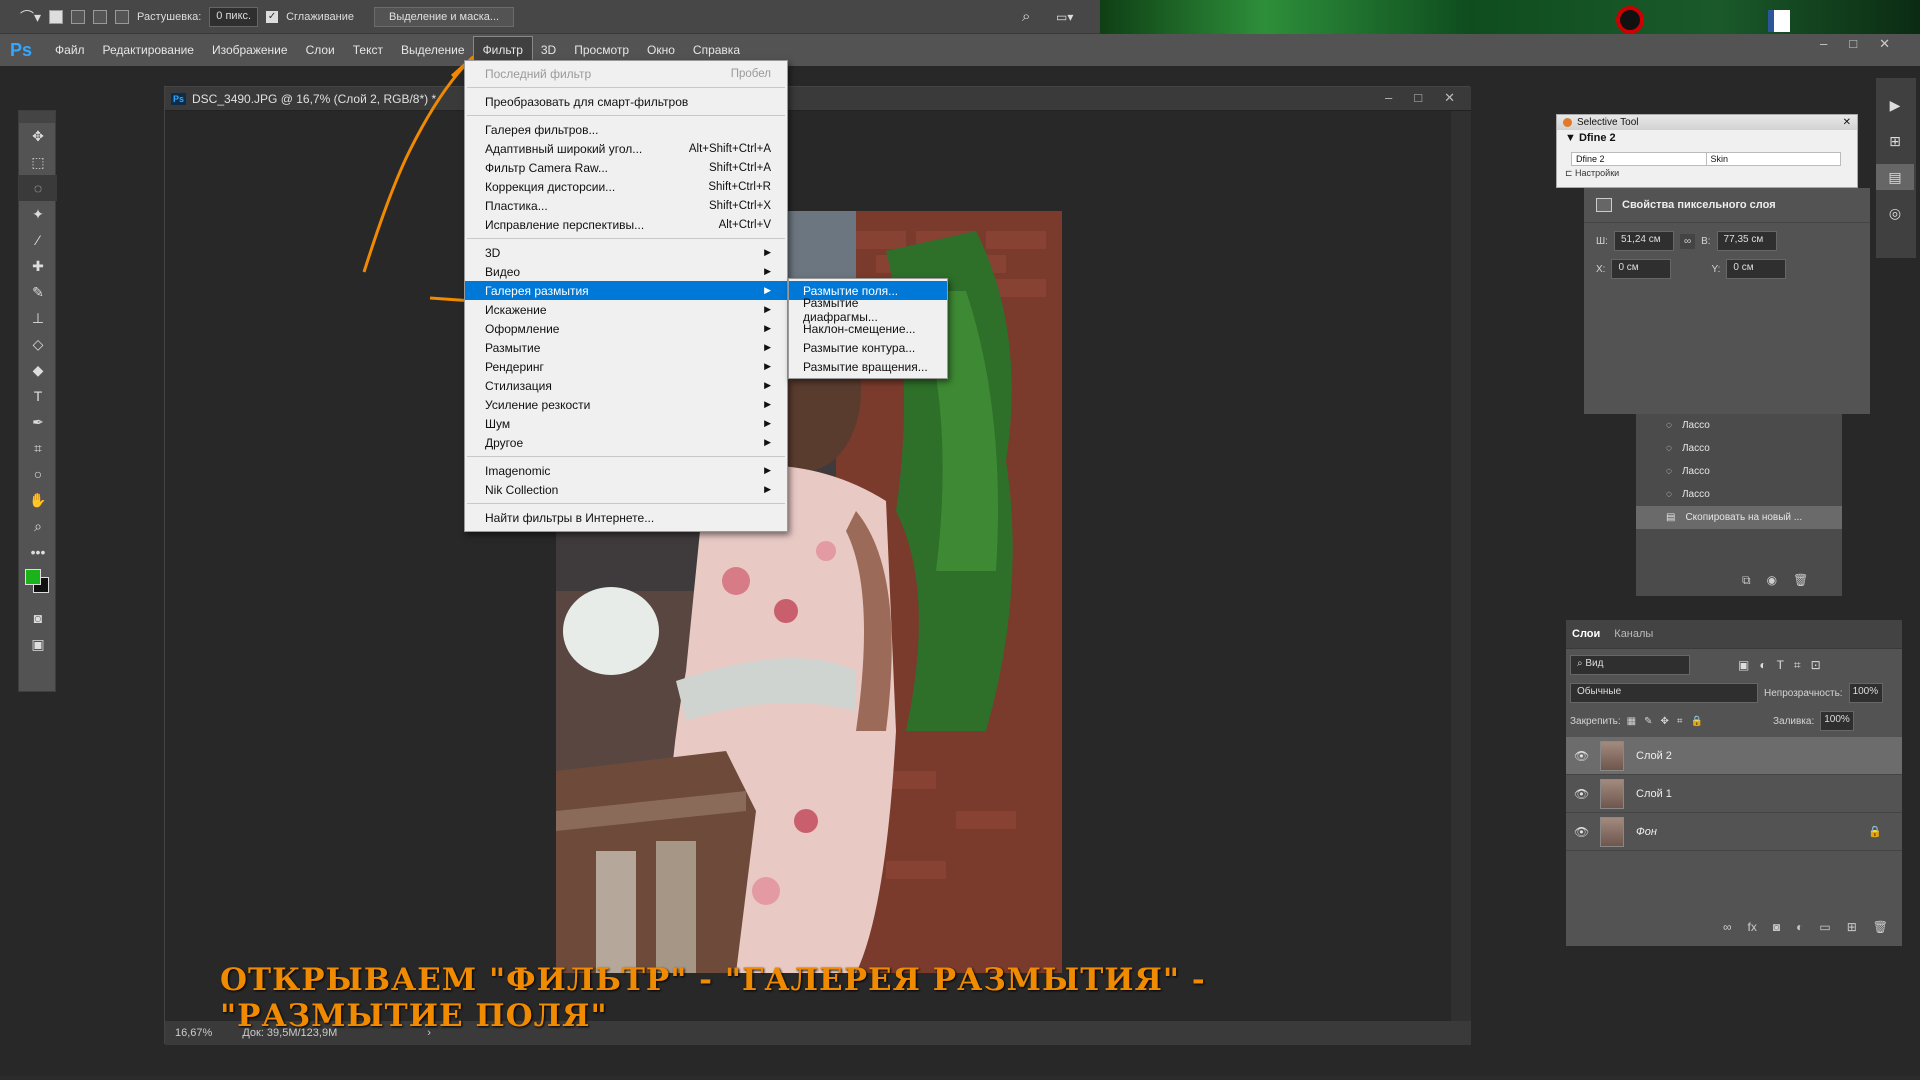 Image resolution: width=1920 pixels, height=1080 pixels. Describe the element at coordinates (38, 240) in the screenshot. I see `eyedropper-icon: ⁄` at that location.